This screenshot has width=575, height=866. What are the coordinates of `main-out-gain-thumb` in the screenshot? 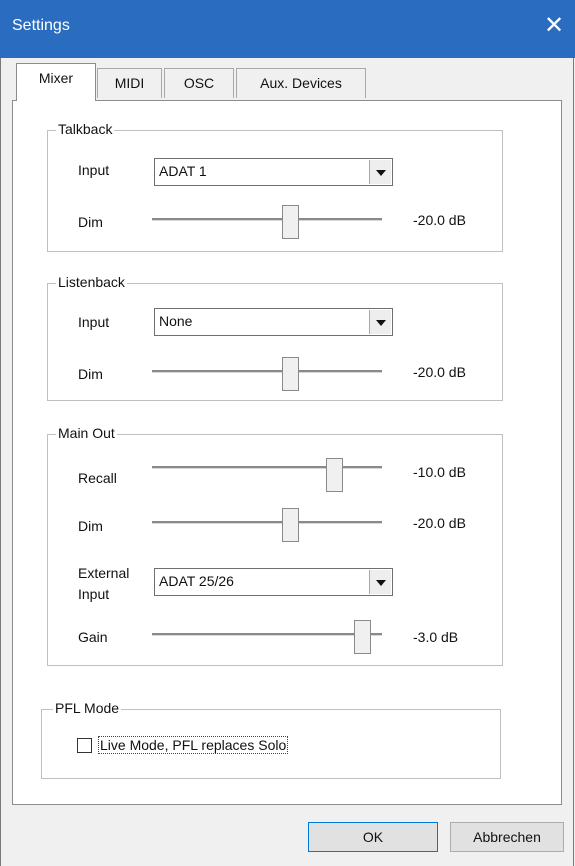 It's located at (362, 637).